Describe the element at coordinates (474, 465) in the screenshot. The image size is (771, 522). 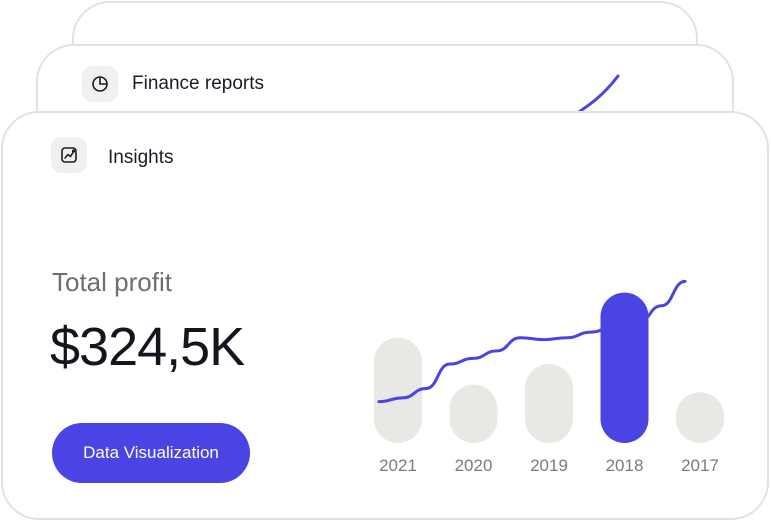
I see `year-label-2020: 2020` at that location.